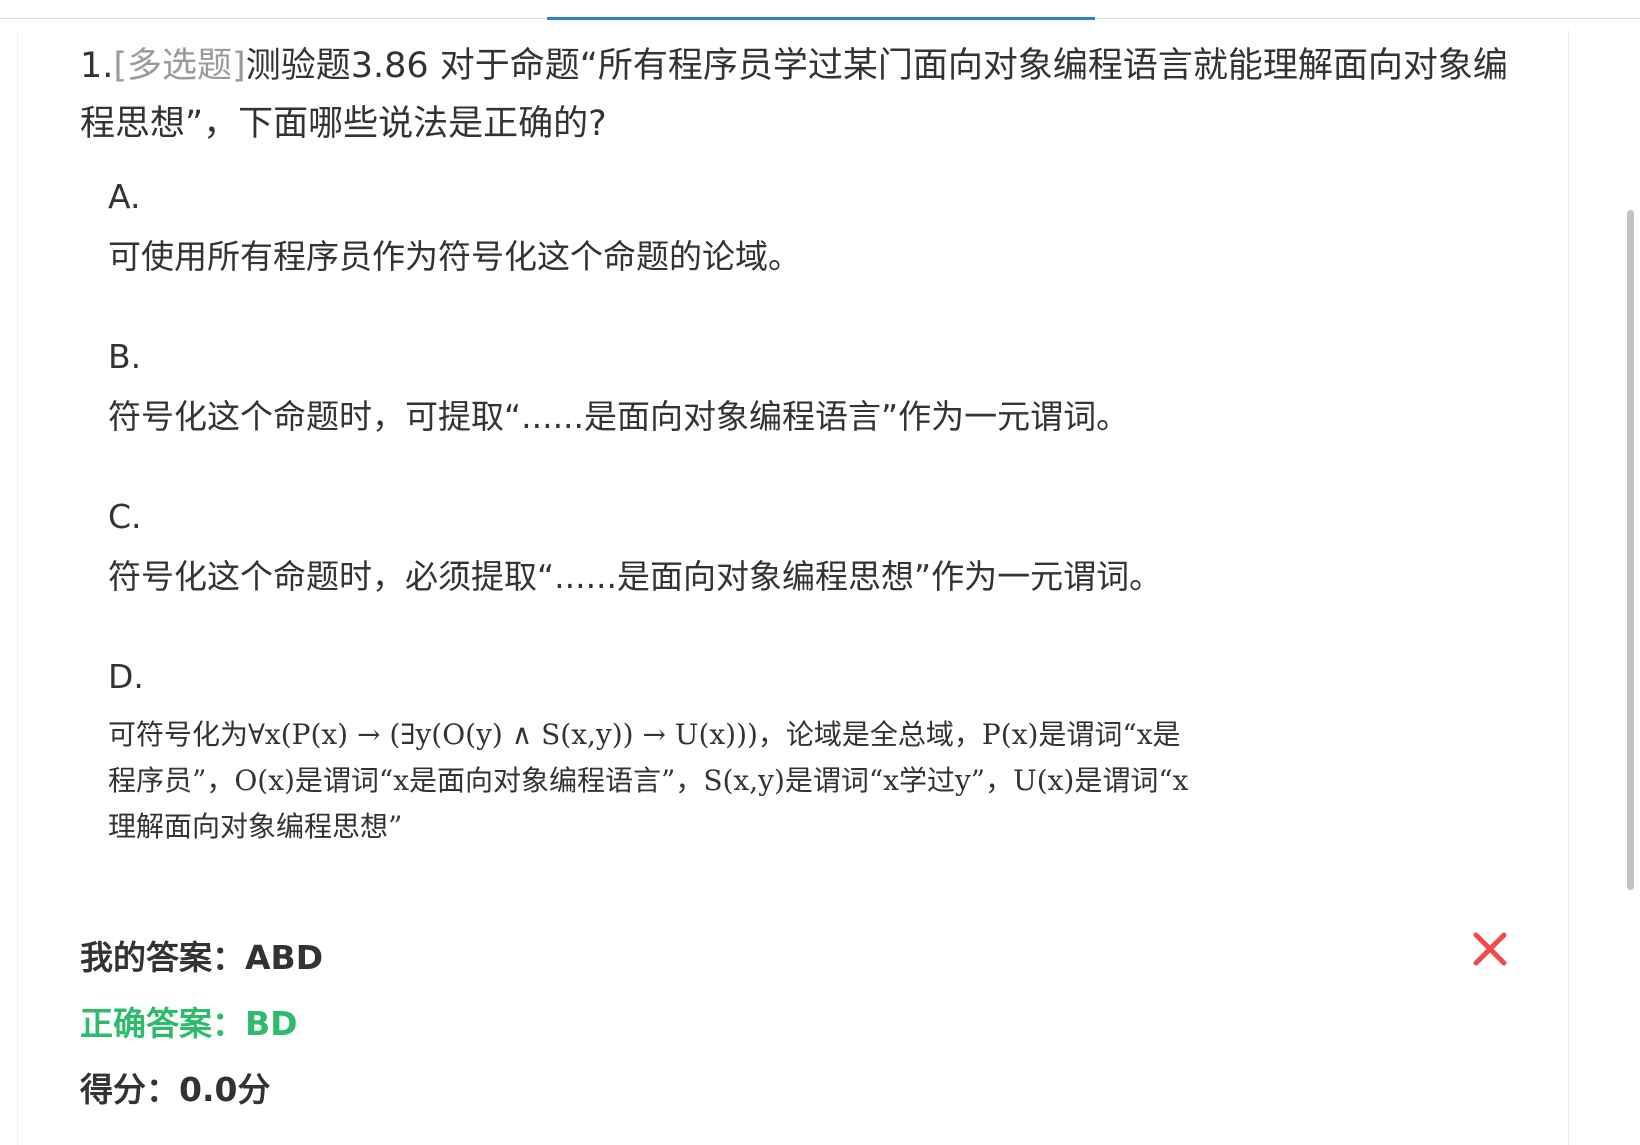 This screenshot has width=1640, height=1145. Describe the element at coordinates (635, 576) in the screenshot. I see `option-text: 符号化这个命题时，必须提取“......是面向对象编程思想”作为一元谓词。` at that location.